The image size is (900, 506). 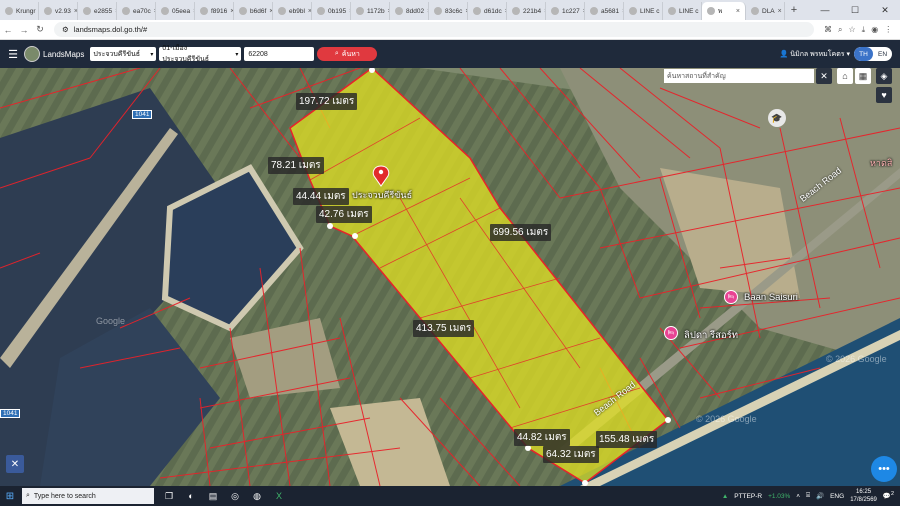 What do you see at coordinates (798, 496) in the screenshot?
I see `tray-chevron-icon: ˄` at bounding box center [798, 496].